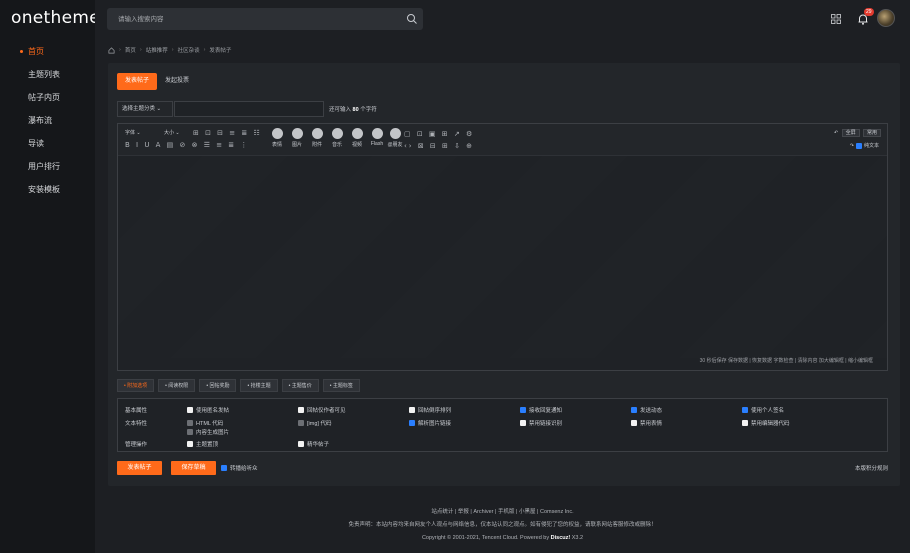 This screenshot has width=910, height=553. What do you see at coordinates (297, 133) in the screenshot?
I see `image-icon` at bounding box center [297, 133].